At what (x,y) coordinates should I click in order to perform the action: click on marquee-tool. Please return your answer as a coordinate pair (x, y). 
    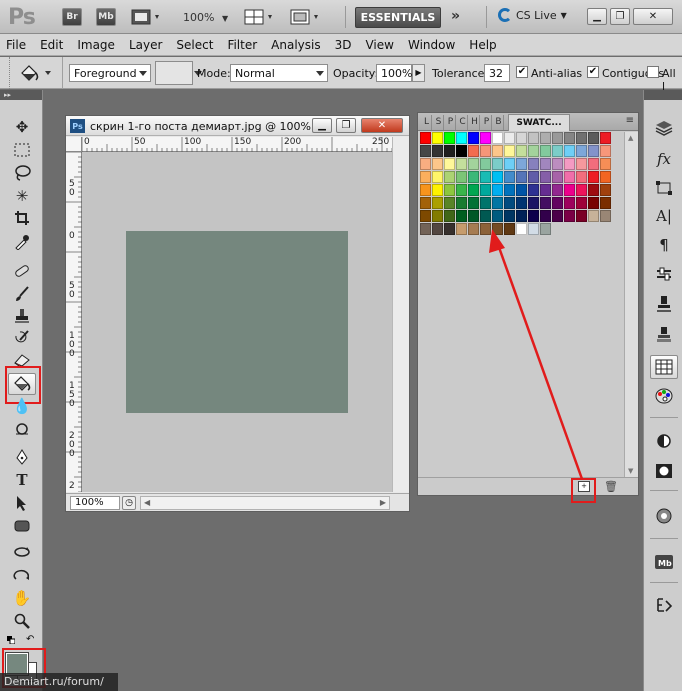
    Looking at the image, I should click on (22, 150).